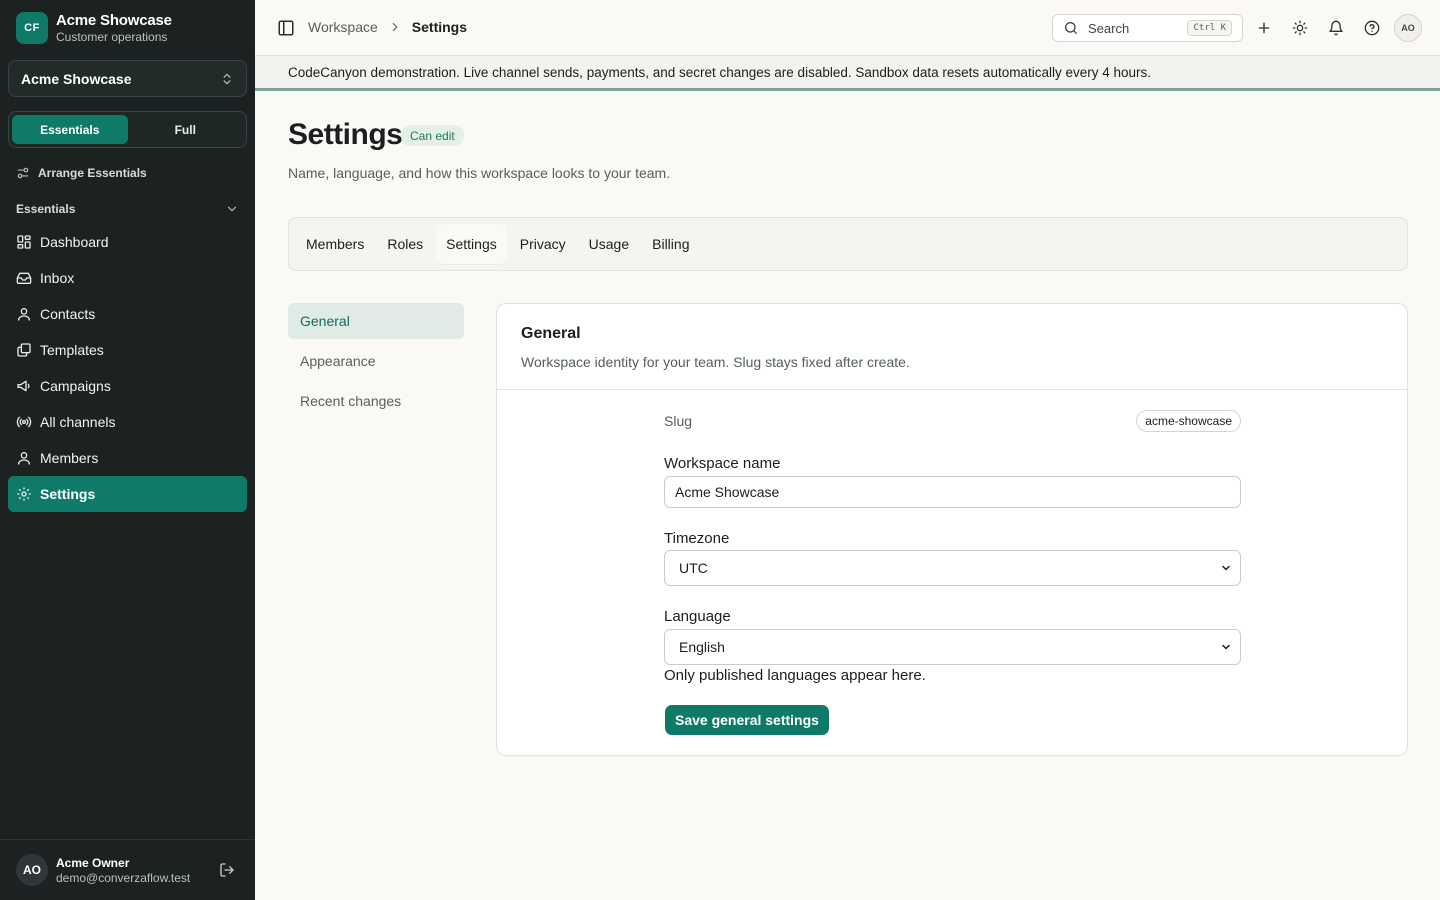  What do you see at coordinates (439, 27) in the screenshot?
I see `breadcrumb-current: Settings` at bounding box center [439, 27].